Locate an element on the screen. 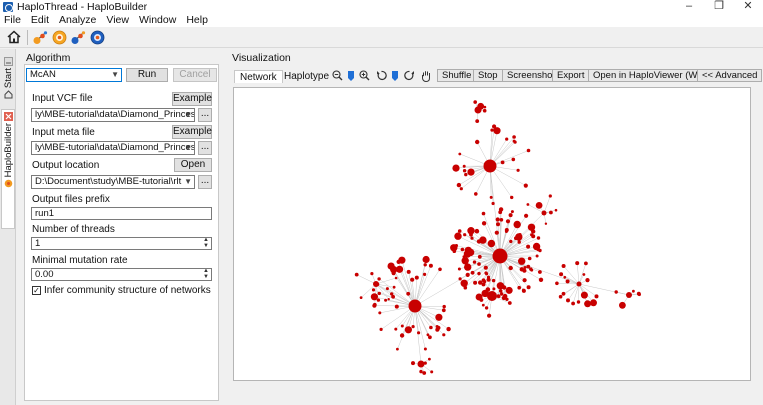 The image size is (763, 405). close-button: ✕ is located at coordinates (748, 6).